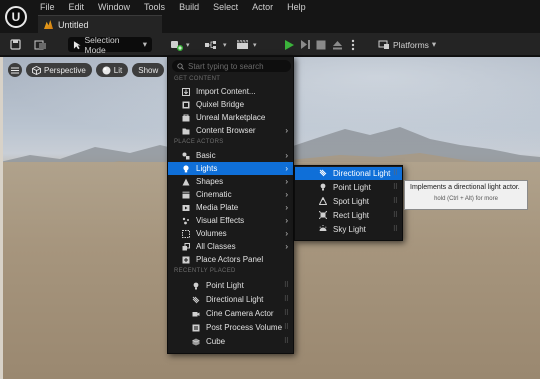  I want to click on eject-button, so click(337, 44).